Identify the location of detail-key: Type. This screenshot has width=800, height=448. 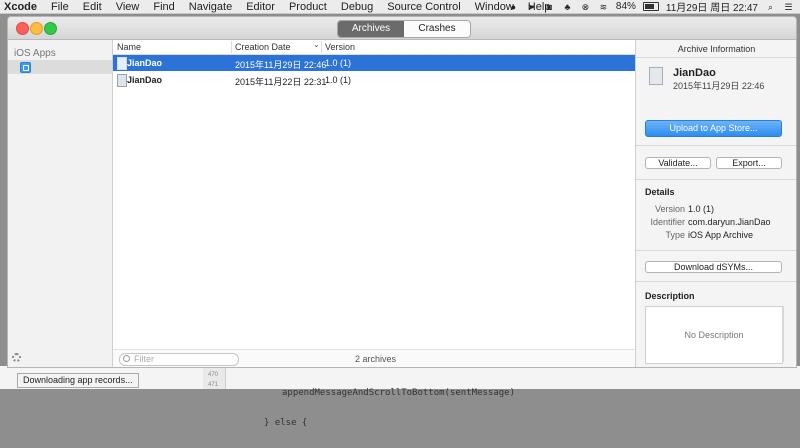
(675, 235).